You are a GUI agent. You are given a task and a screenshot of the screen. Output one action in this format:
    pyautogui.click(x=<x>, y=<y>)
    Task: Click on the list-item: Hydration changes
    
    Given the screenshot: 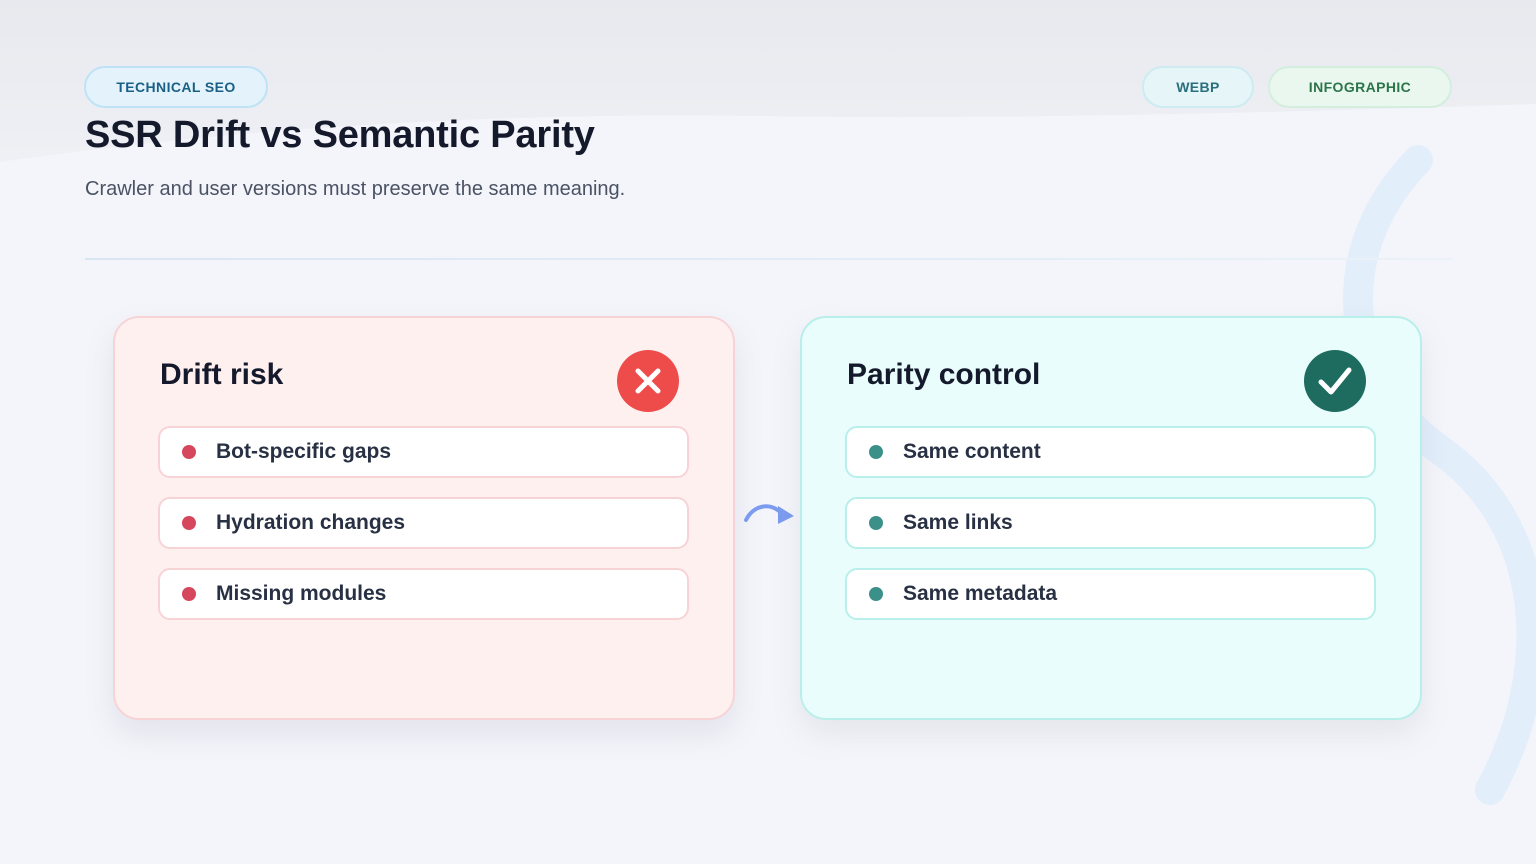 What is the action you would take?
    pyautogui.click(x=423, y=523)
    